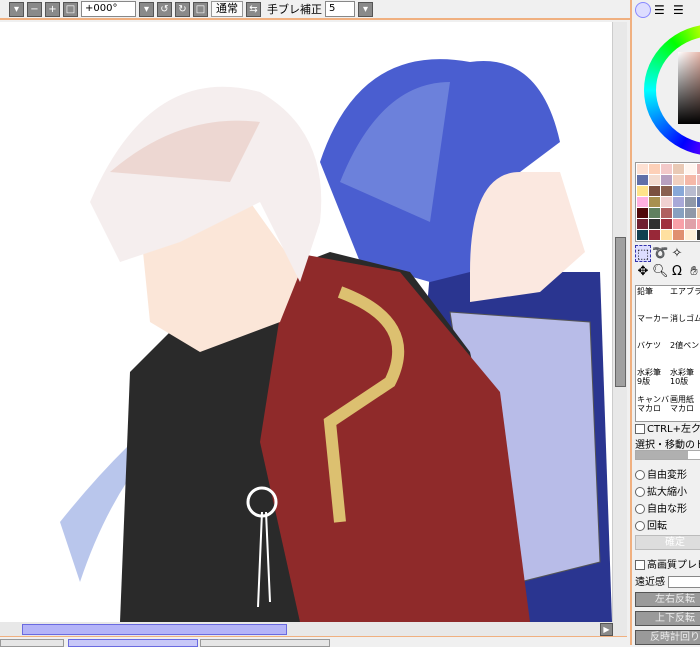 The height and width of the screenshot is (647, 700). Describe the element at coordinates (667, 475) in the screenshot. I see `transform-mode-label: 自由変形` at that location.